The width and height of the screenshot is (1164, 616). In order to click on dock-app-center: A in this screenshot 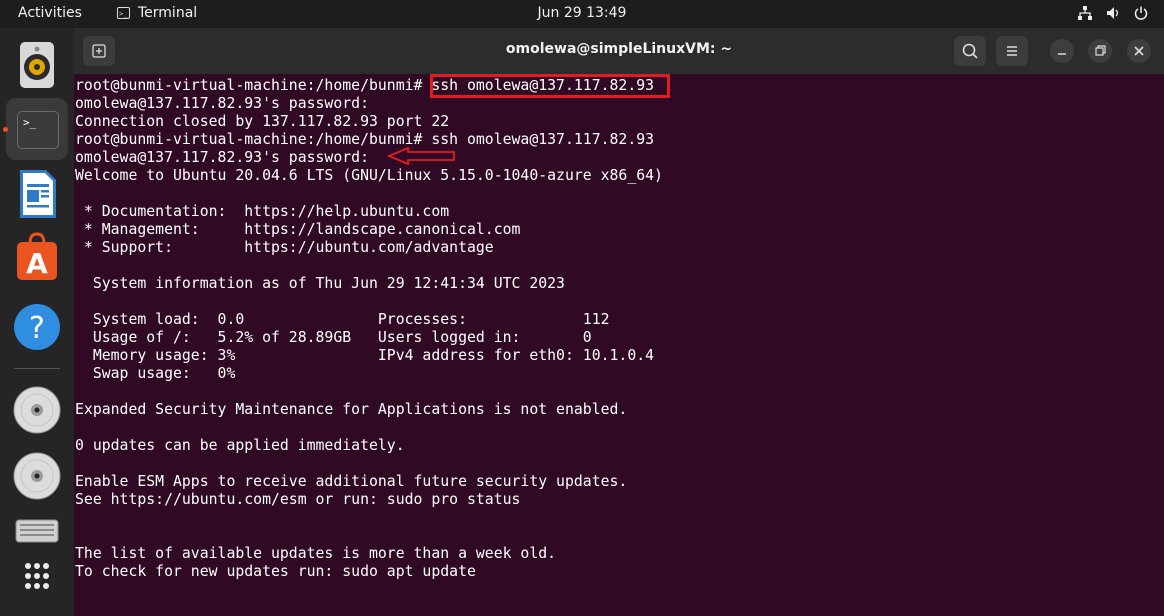, I will do `click(37, 257)`.